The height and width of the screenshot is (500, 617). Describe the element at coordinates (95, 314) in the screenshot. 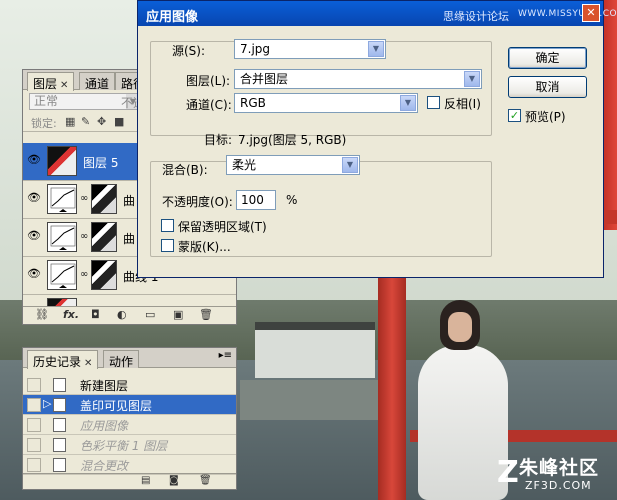

I see `add-mask-icon: ◘` at that location.